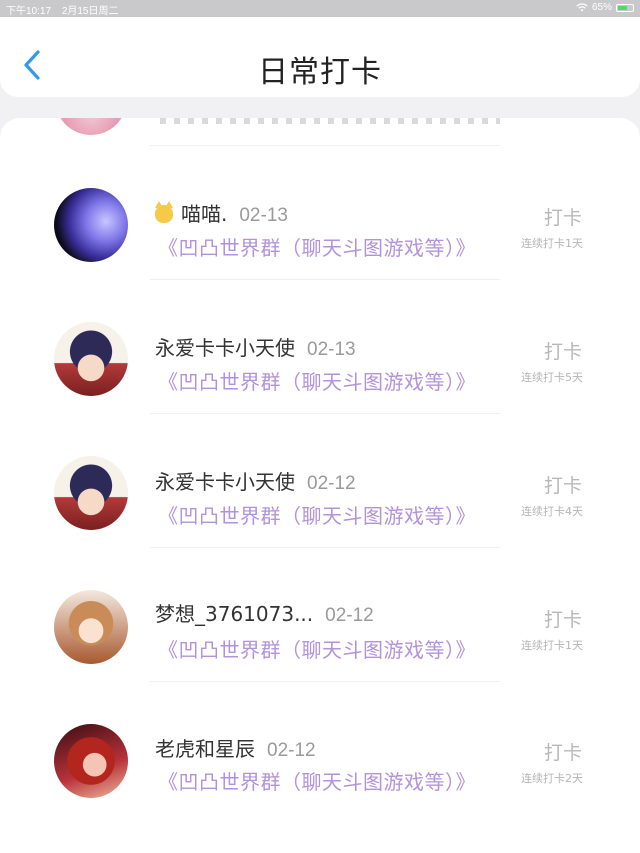  I want to click on header: 日常打卡, so click(320, 57).